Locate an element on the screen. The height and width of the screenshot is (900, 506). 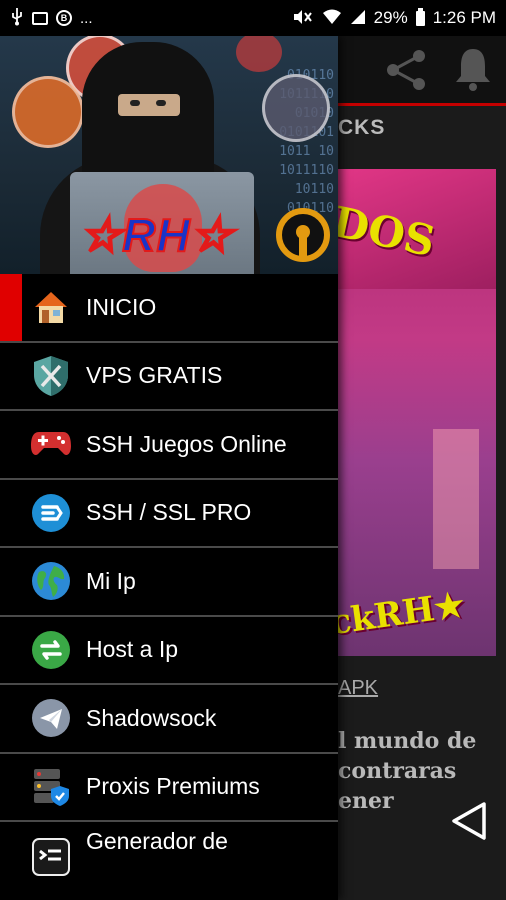
post-title-link: APK is located at coordinates (358, 688).